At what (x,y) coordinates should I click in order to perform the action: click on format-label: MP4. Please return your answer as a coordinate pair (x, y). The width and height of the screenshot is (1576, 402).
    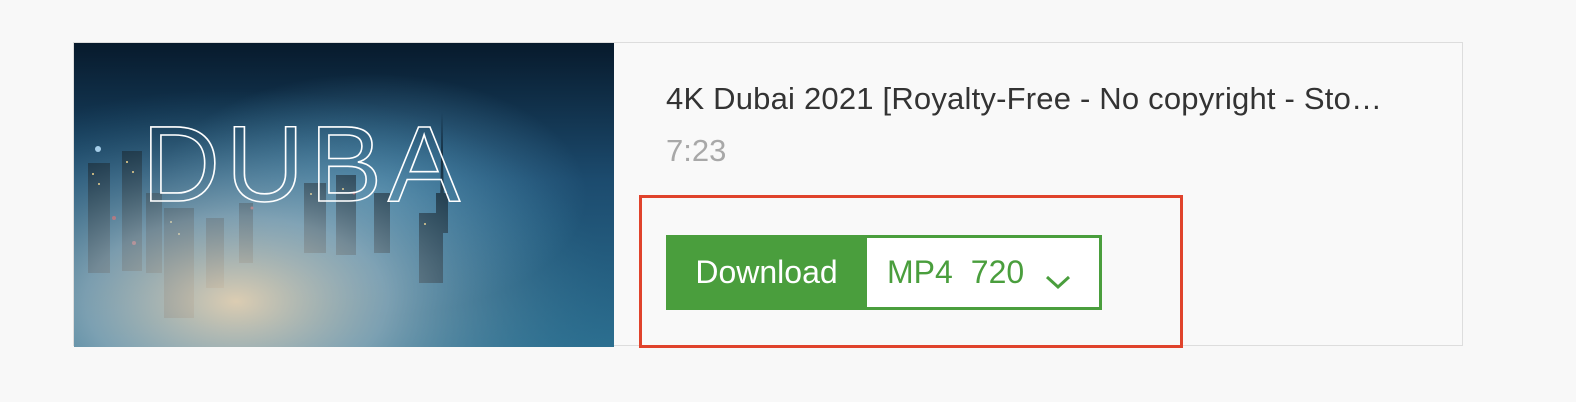
    Looking at the image, I should click on (920, 272).